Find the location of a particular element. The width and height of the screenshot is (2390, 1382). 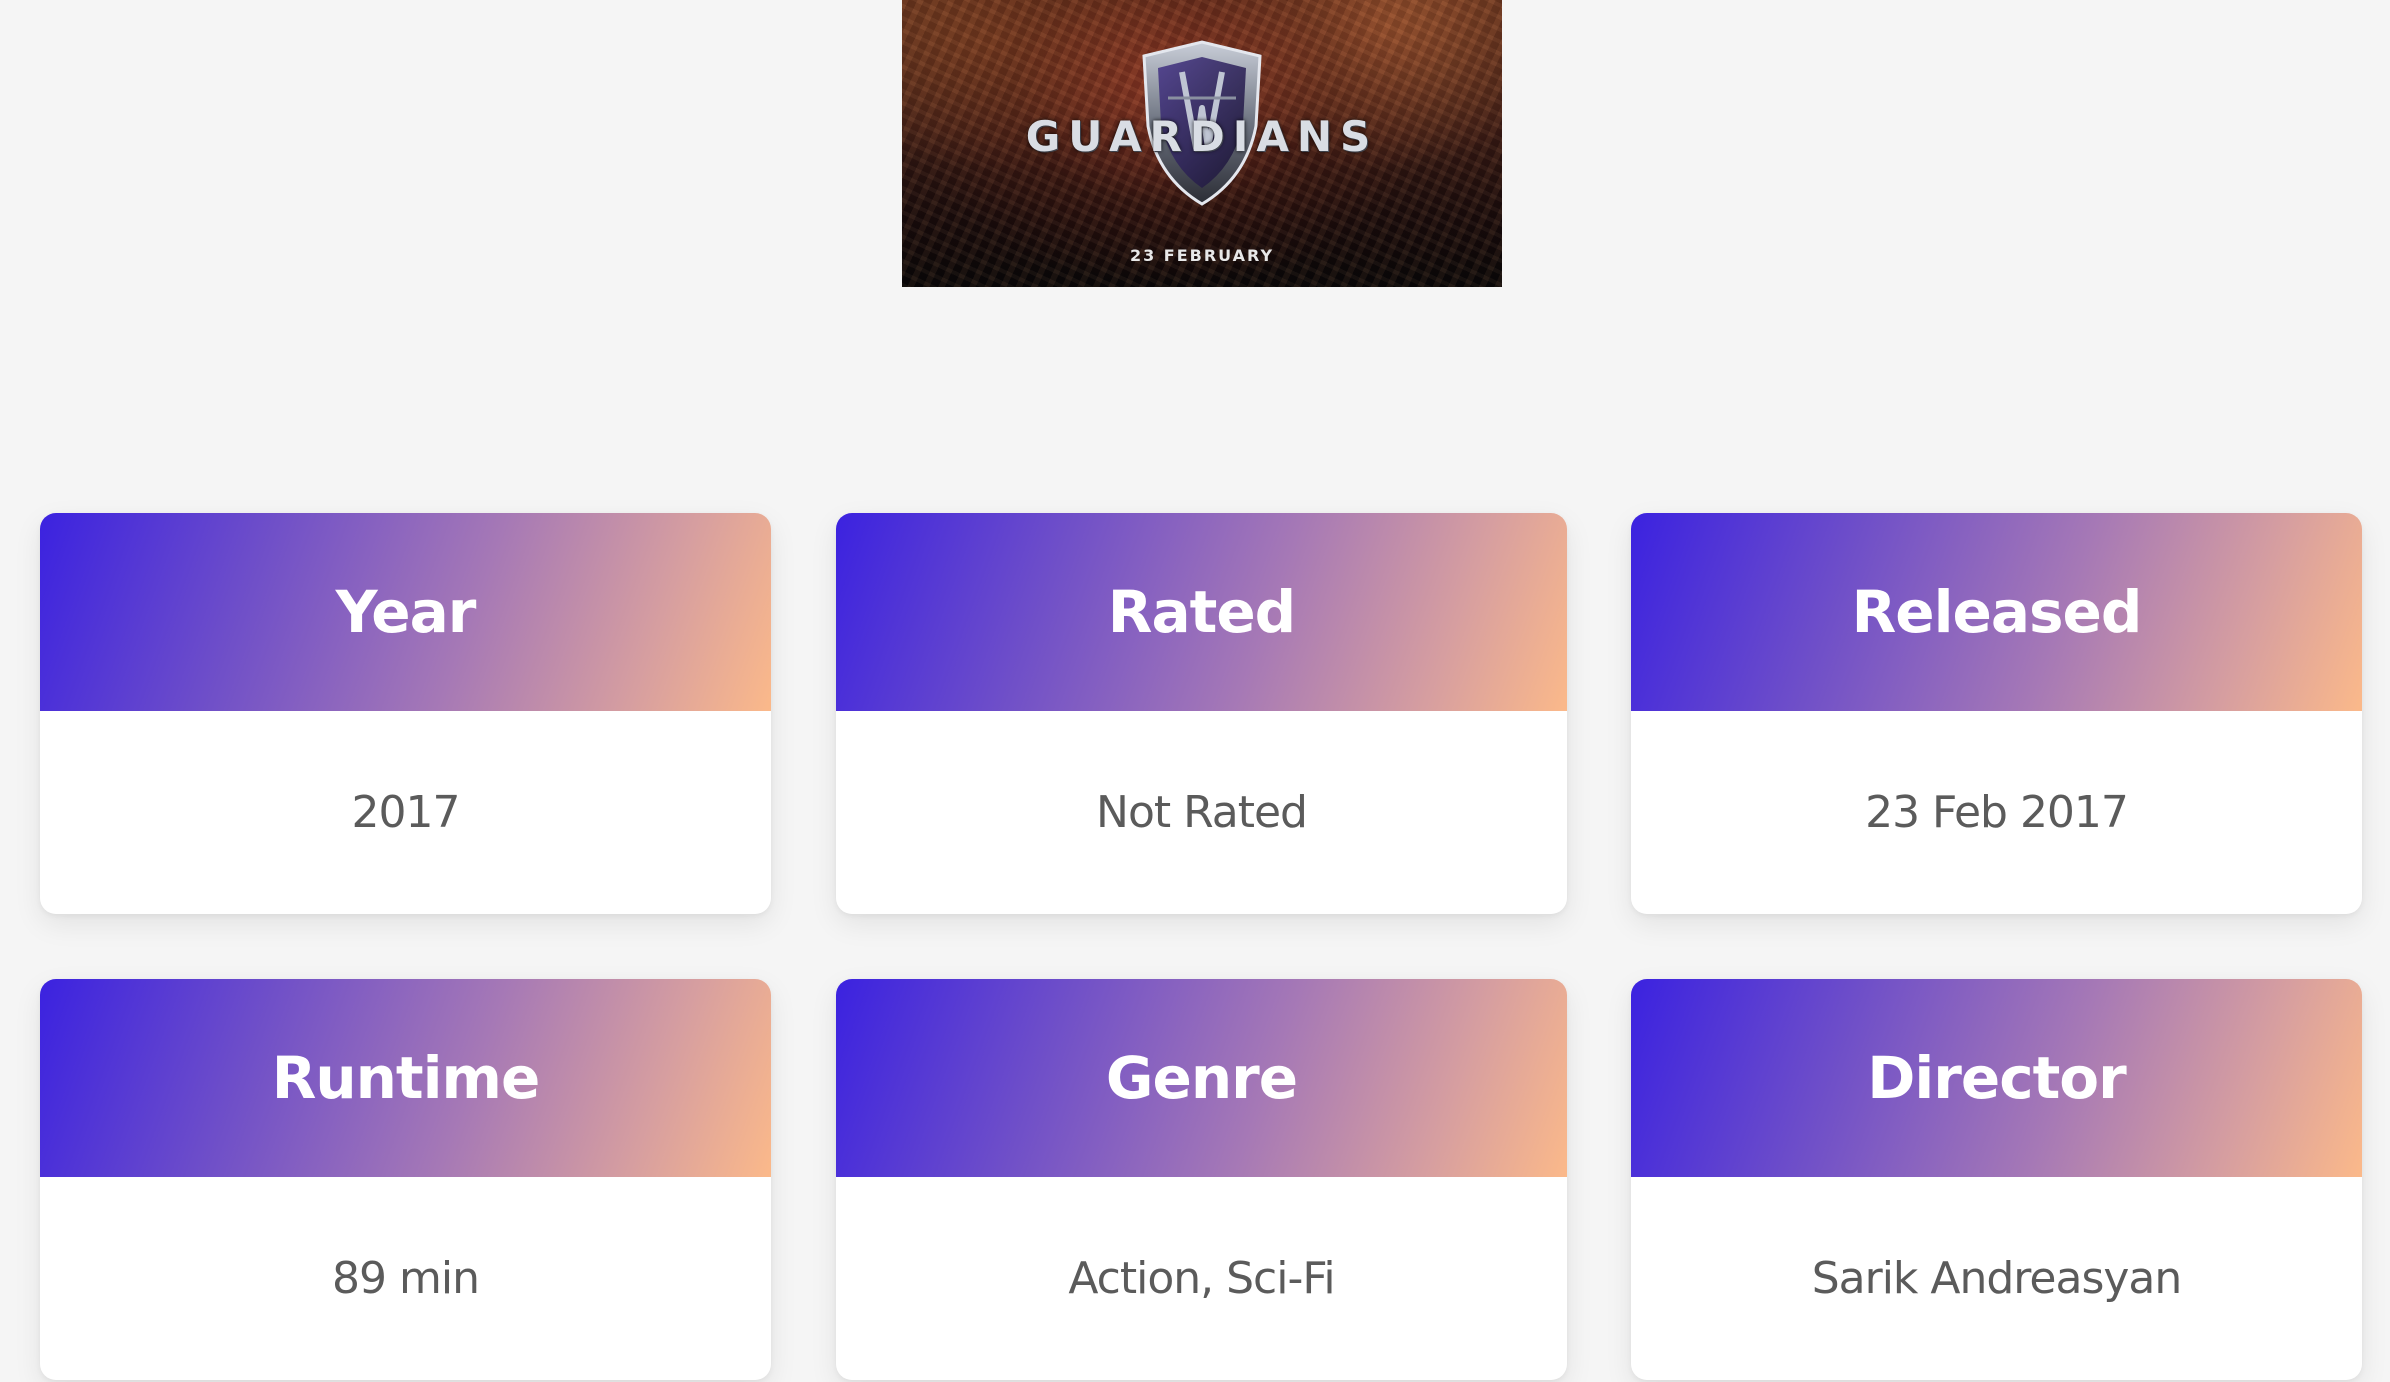

detail-card-director: Director Sarik Andreasyan is located at coordinates (1996, 1179).